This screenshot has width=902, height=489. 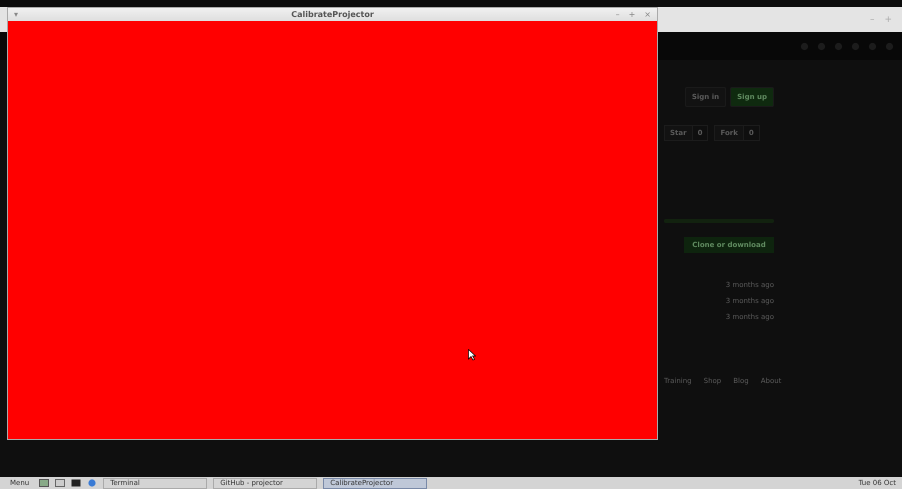 What do you see at coordinates (16, 14) in the screenshot?
I see `window-menu-glyph: ▾` at bounding box center [16, 14].